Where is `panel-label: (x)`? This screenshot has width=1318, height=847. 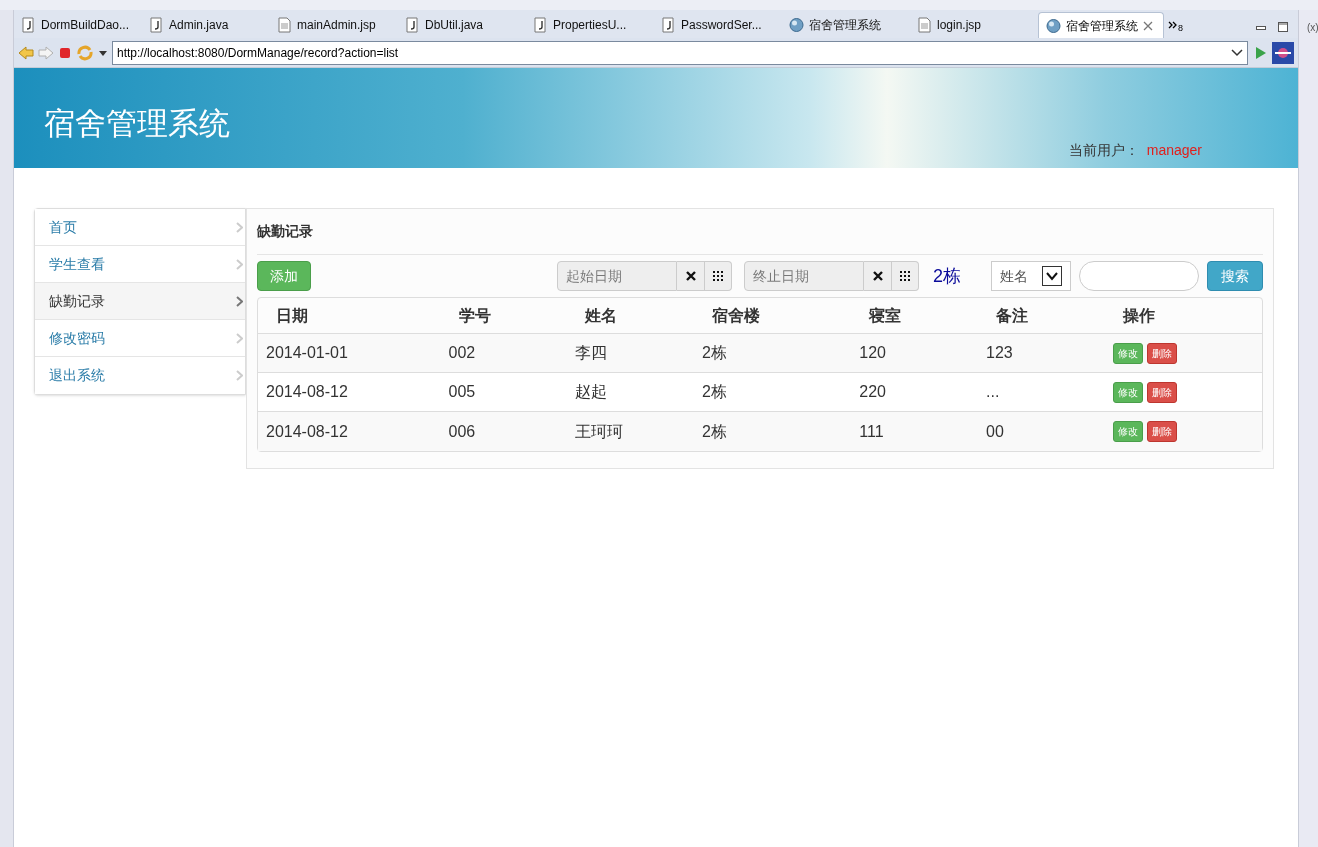 panel-label: (x) is located at coordinates (1312, 27).